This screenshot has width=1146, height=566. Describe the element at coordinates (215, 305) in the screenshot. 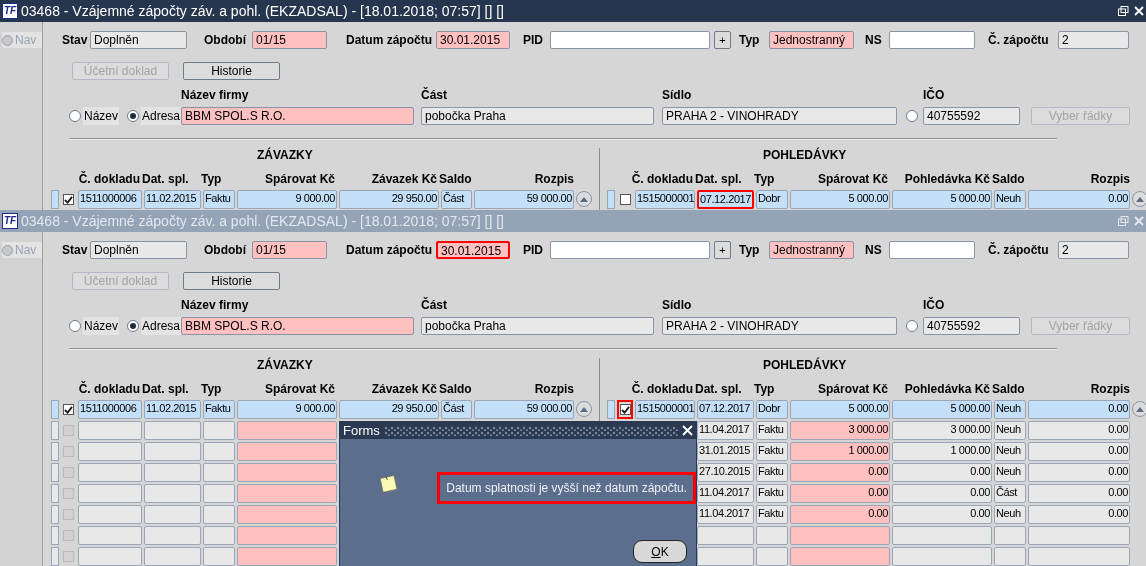

I see `field-label: Název firmy` at that location.